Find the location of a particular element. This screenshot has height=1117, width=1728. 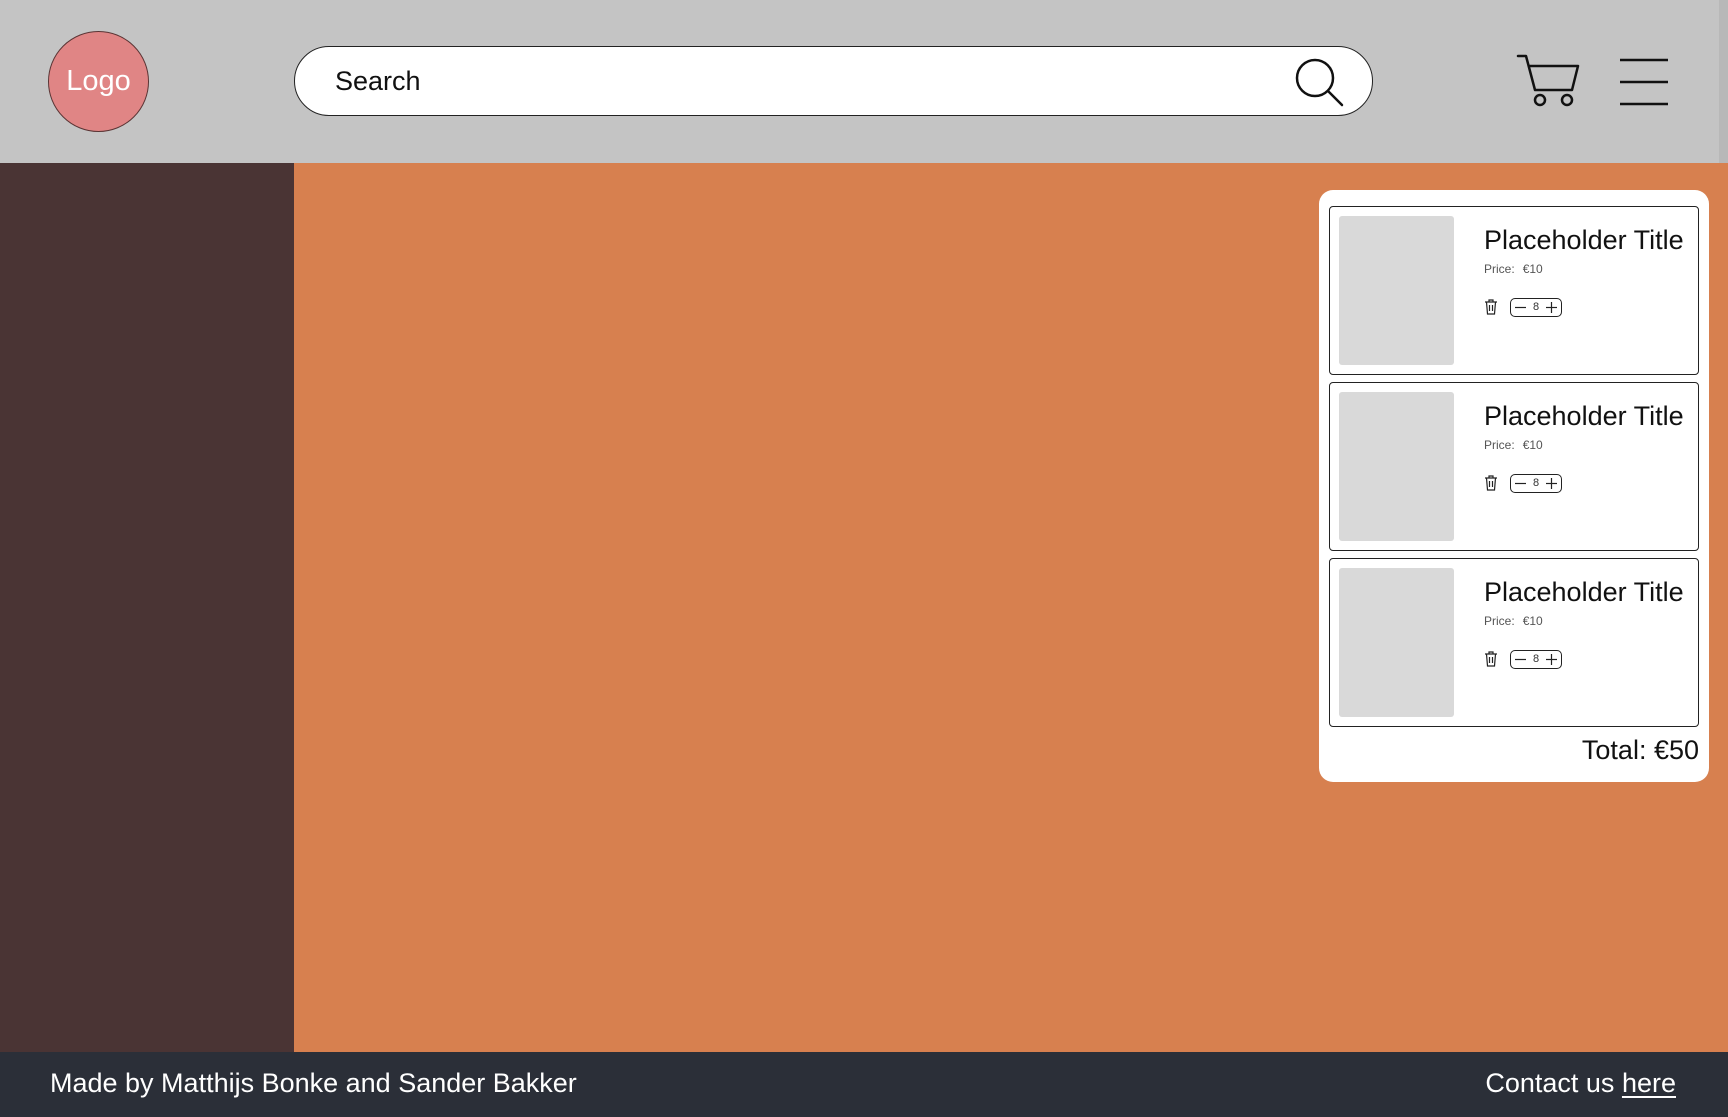

search-input is located at coordinates (795, 81).